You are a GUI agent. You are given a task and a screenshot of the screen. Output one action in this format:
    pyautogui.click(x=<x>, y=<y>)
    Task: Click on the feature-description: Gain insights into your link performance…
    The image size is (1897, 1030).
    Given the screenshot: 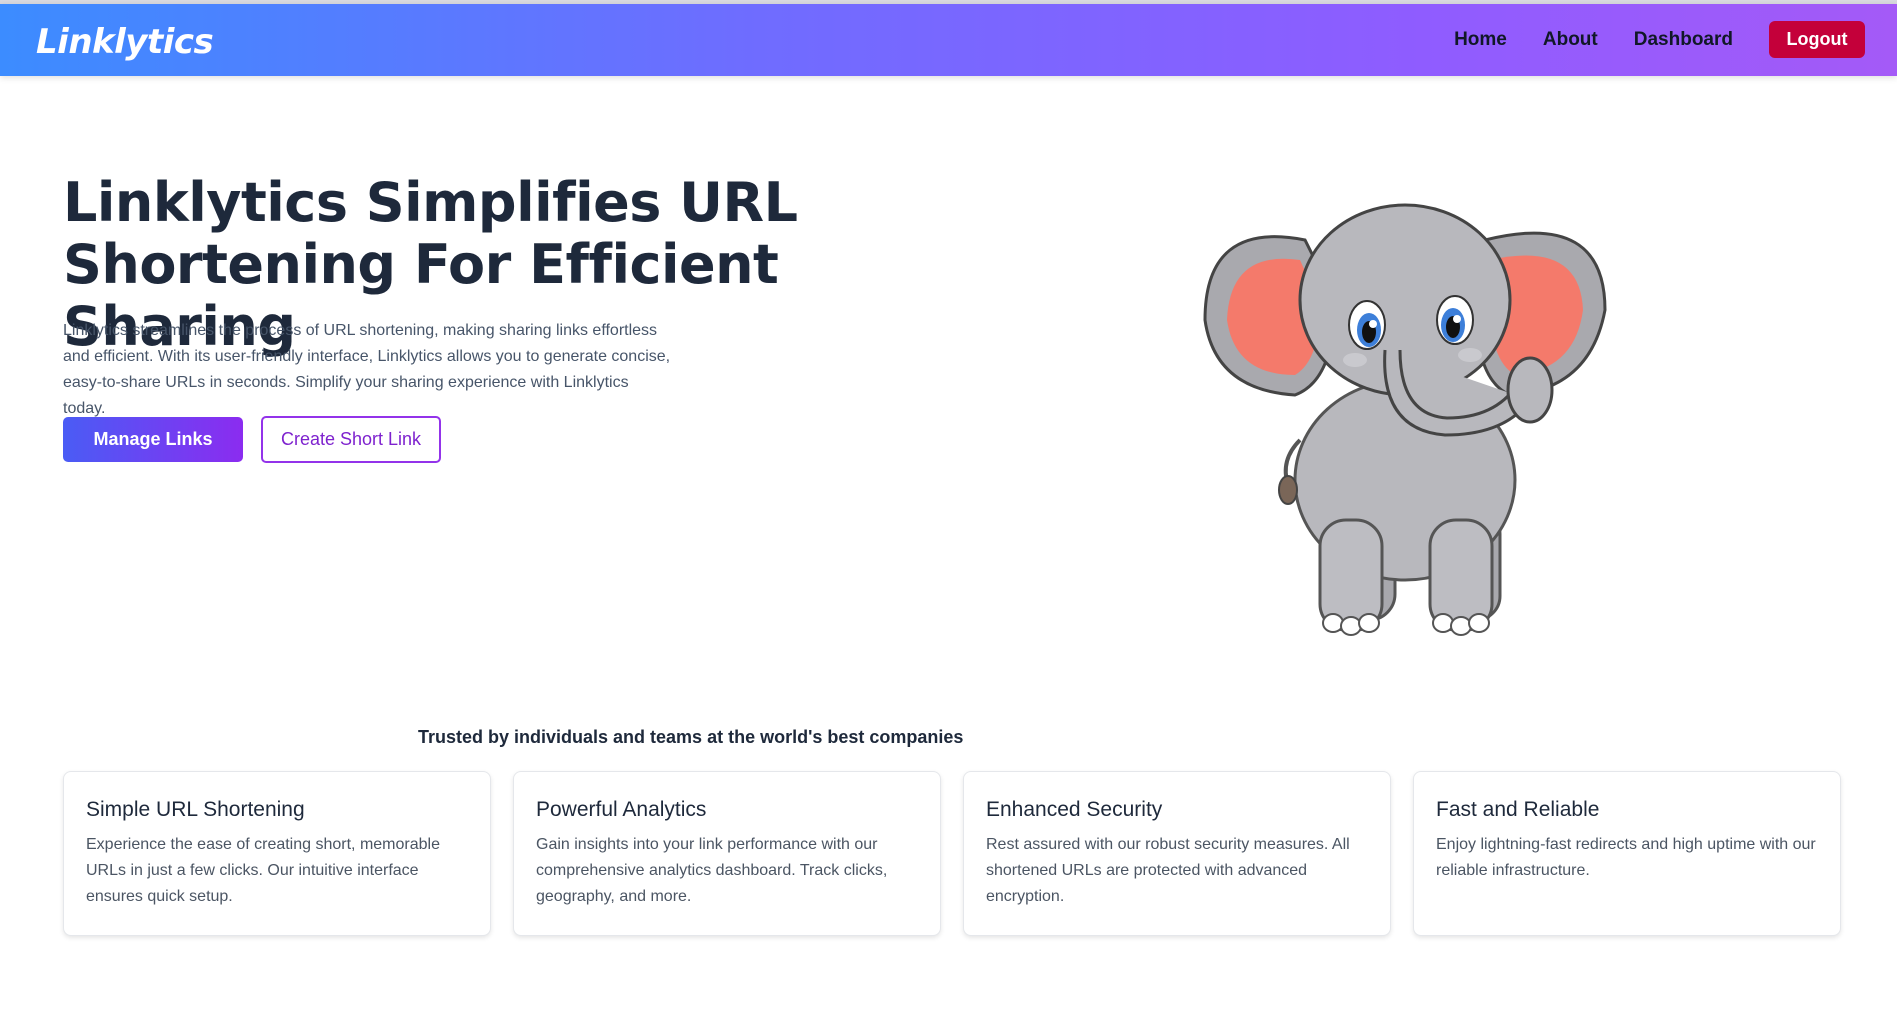 What is the action you would take?
    pyautogui.click(x=712, y=870)
    